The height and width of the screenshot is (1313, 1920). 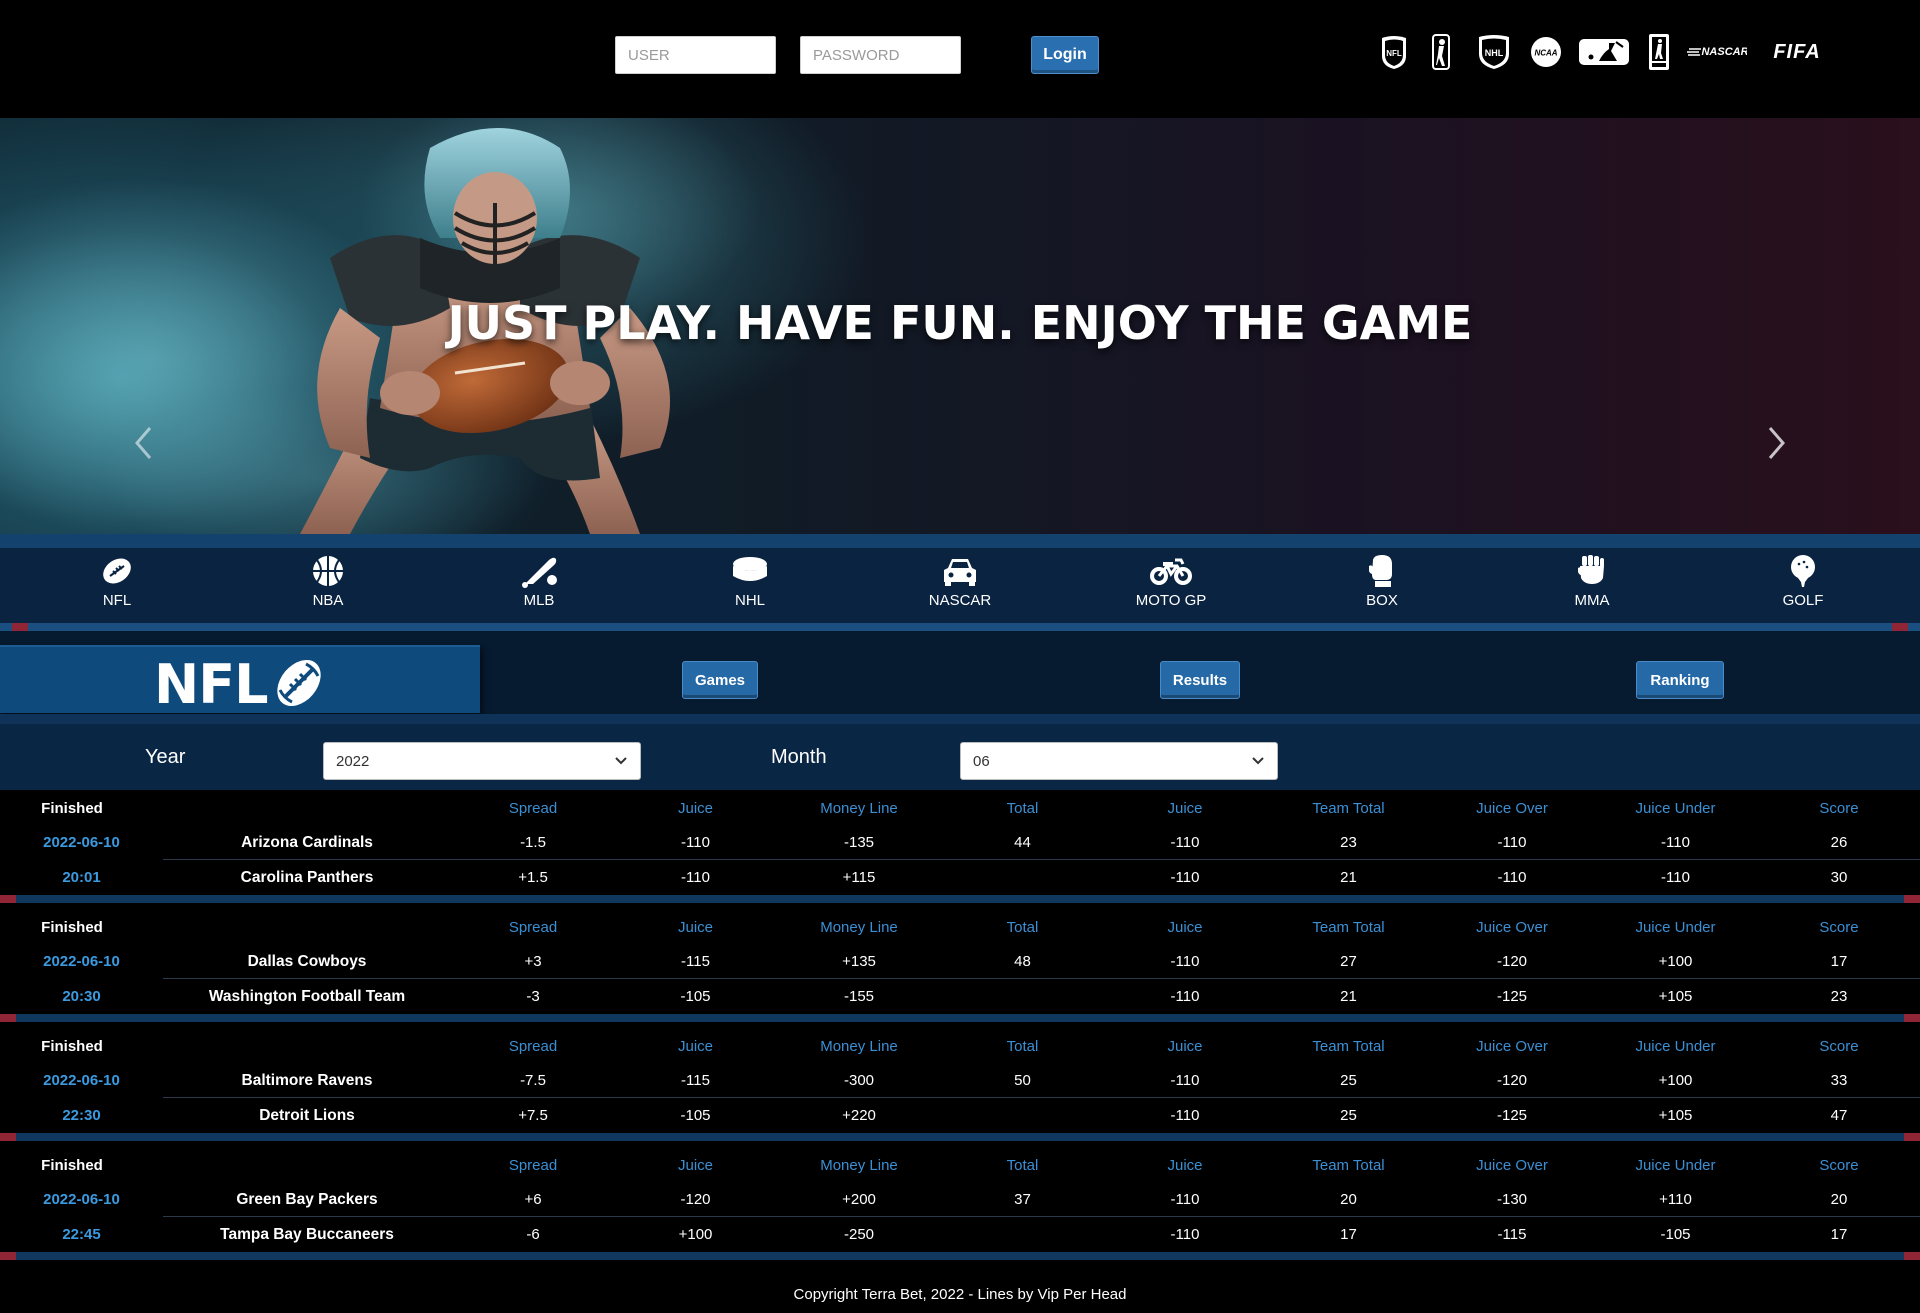 I want to click on tab-ranking: Ranking, so click(x=1680, y=680).